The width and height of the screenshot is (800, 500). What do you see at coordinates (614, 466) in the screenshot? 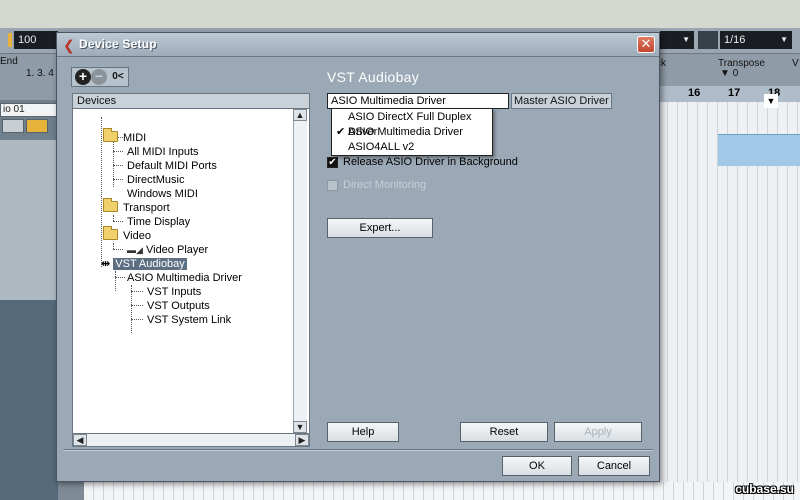
I see `cancel-button: Cancel` at bounding box center [614, 466].